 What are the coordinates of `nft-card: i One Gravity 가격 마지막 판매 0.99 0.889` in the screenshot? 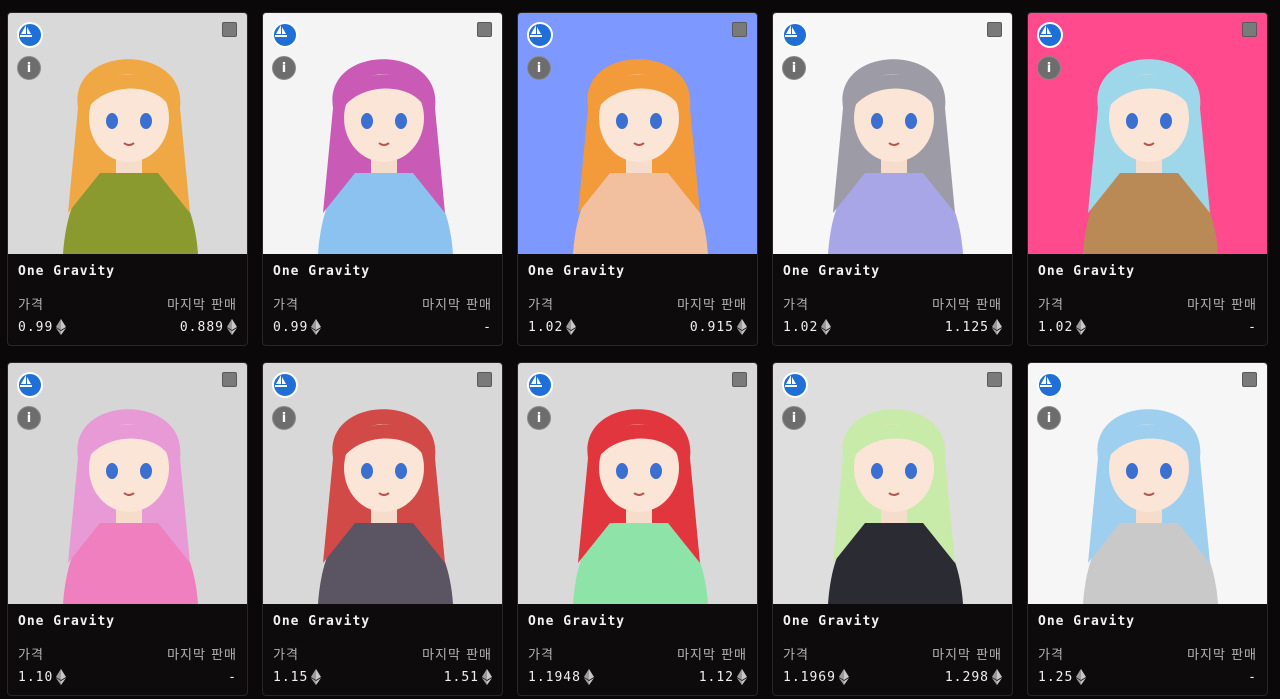 It's located at (127, 179).